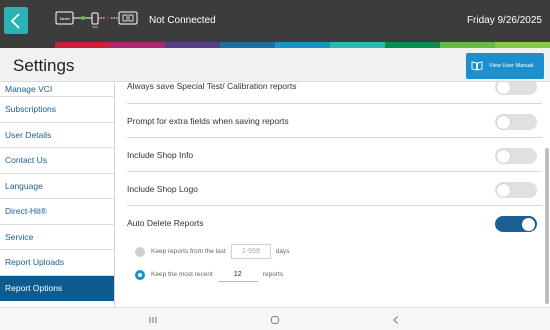 The height and width of the screenshot is (330, 550). I want to click on toggle-auto-delete, so click(516, 224).